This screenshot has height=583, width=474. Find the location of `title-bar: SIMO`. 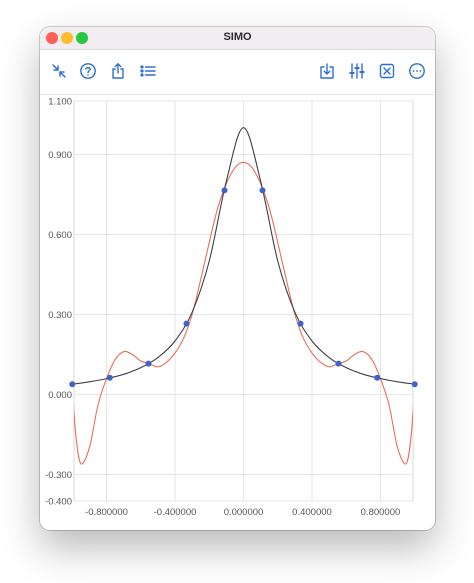

title-bar: SIMO is located at coordinates (237, 38).